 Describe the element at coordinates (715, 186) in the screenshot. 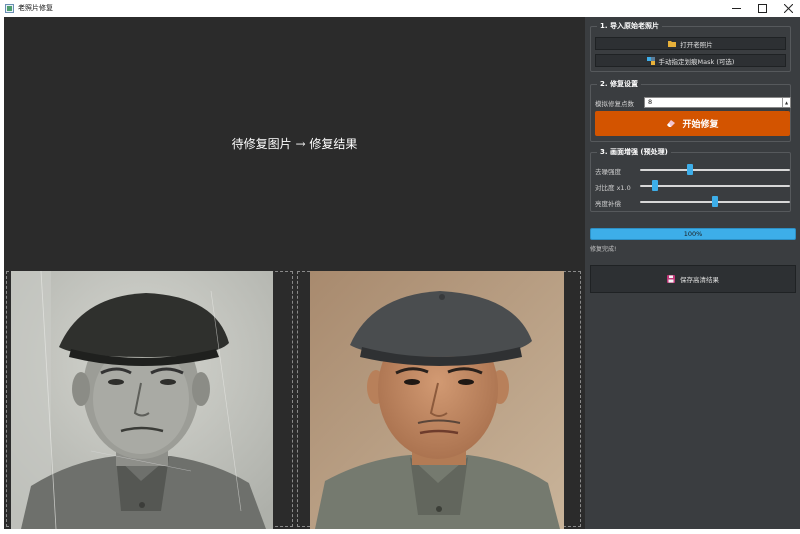

I see `contrast-slider-track` at that location.